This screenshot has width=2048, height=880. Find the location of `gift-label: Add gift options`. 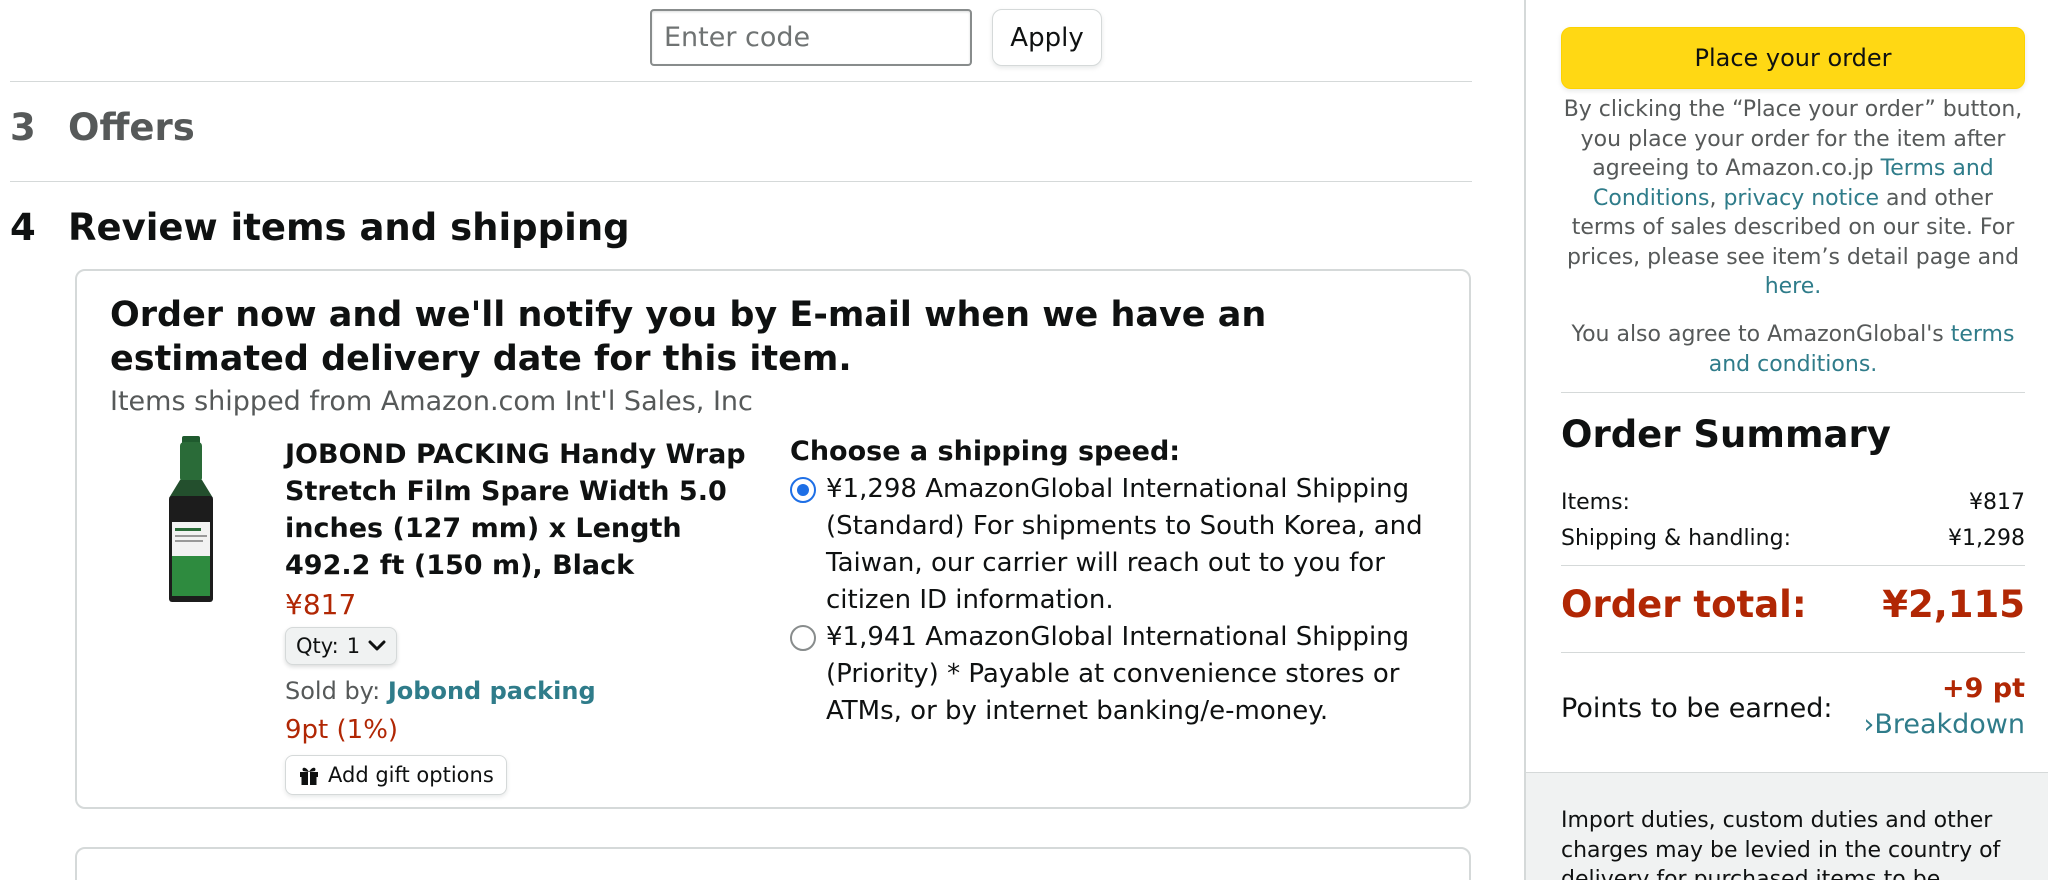

gift-label: Add gift options is located at coordinates (411, 775).